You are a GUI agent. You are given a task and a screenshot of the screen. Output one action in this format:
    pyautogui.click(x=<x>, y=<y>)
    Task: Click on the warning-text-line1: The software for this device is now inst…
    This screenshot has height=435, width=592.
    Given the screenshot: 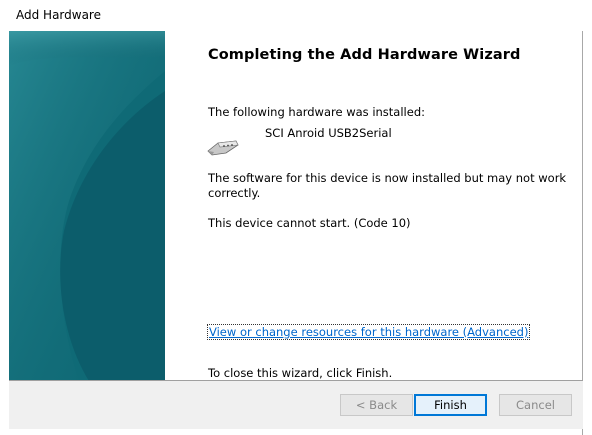 What is the action you would take?
    pyautogui.click(x=387, y=178)
    